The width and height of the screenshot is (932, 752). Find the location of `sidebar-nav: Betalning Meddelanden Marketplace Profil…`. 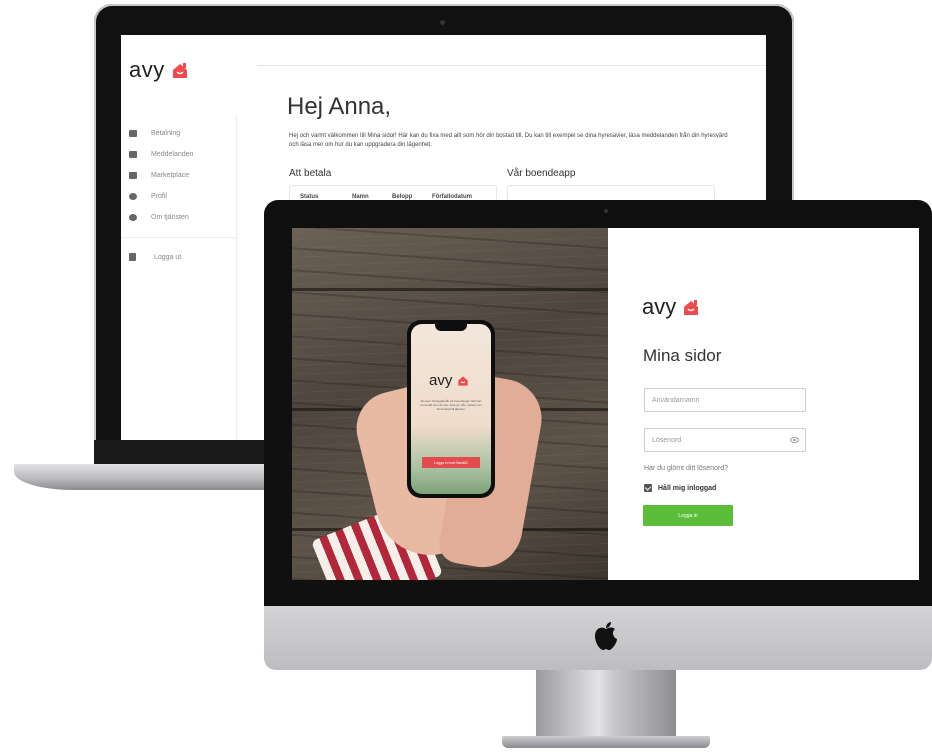

sidebar-nav: Betalning Meddelanden Marketplace Profil… is located at coordinates (179, 175).